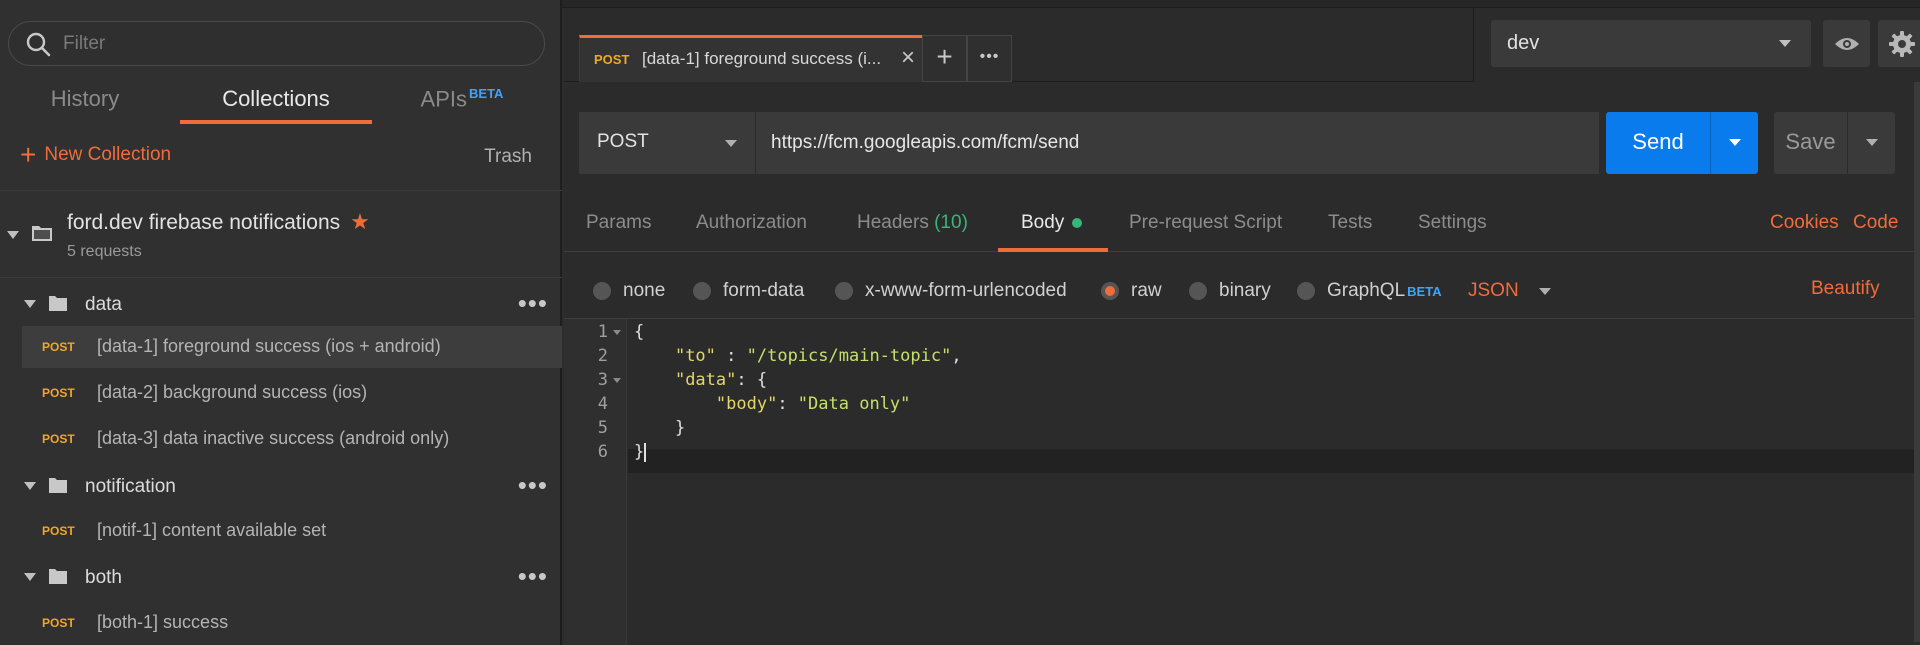 This screenshot has height=645, width=1920. Describe the element at coordinates (1834, 143) in the screenshot. I see `save-button: Save` at that location.